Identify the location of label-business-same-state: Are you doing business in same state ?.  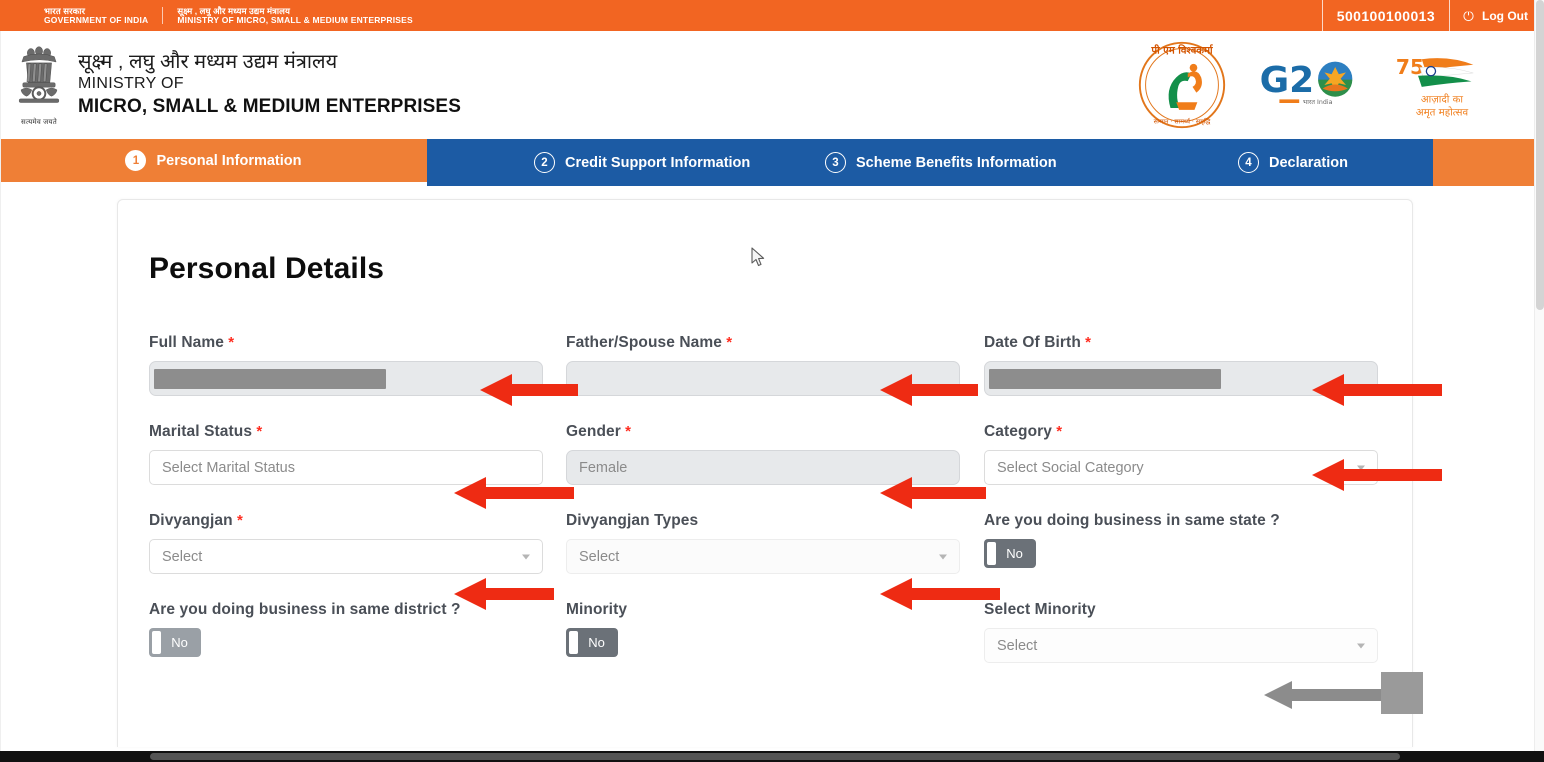
(1132, 520).